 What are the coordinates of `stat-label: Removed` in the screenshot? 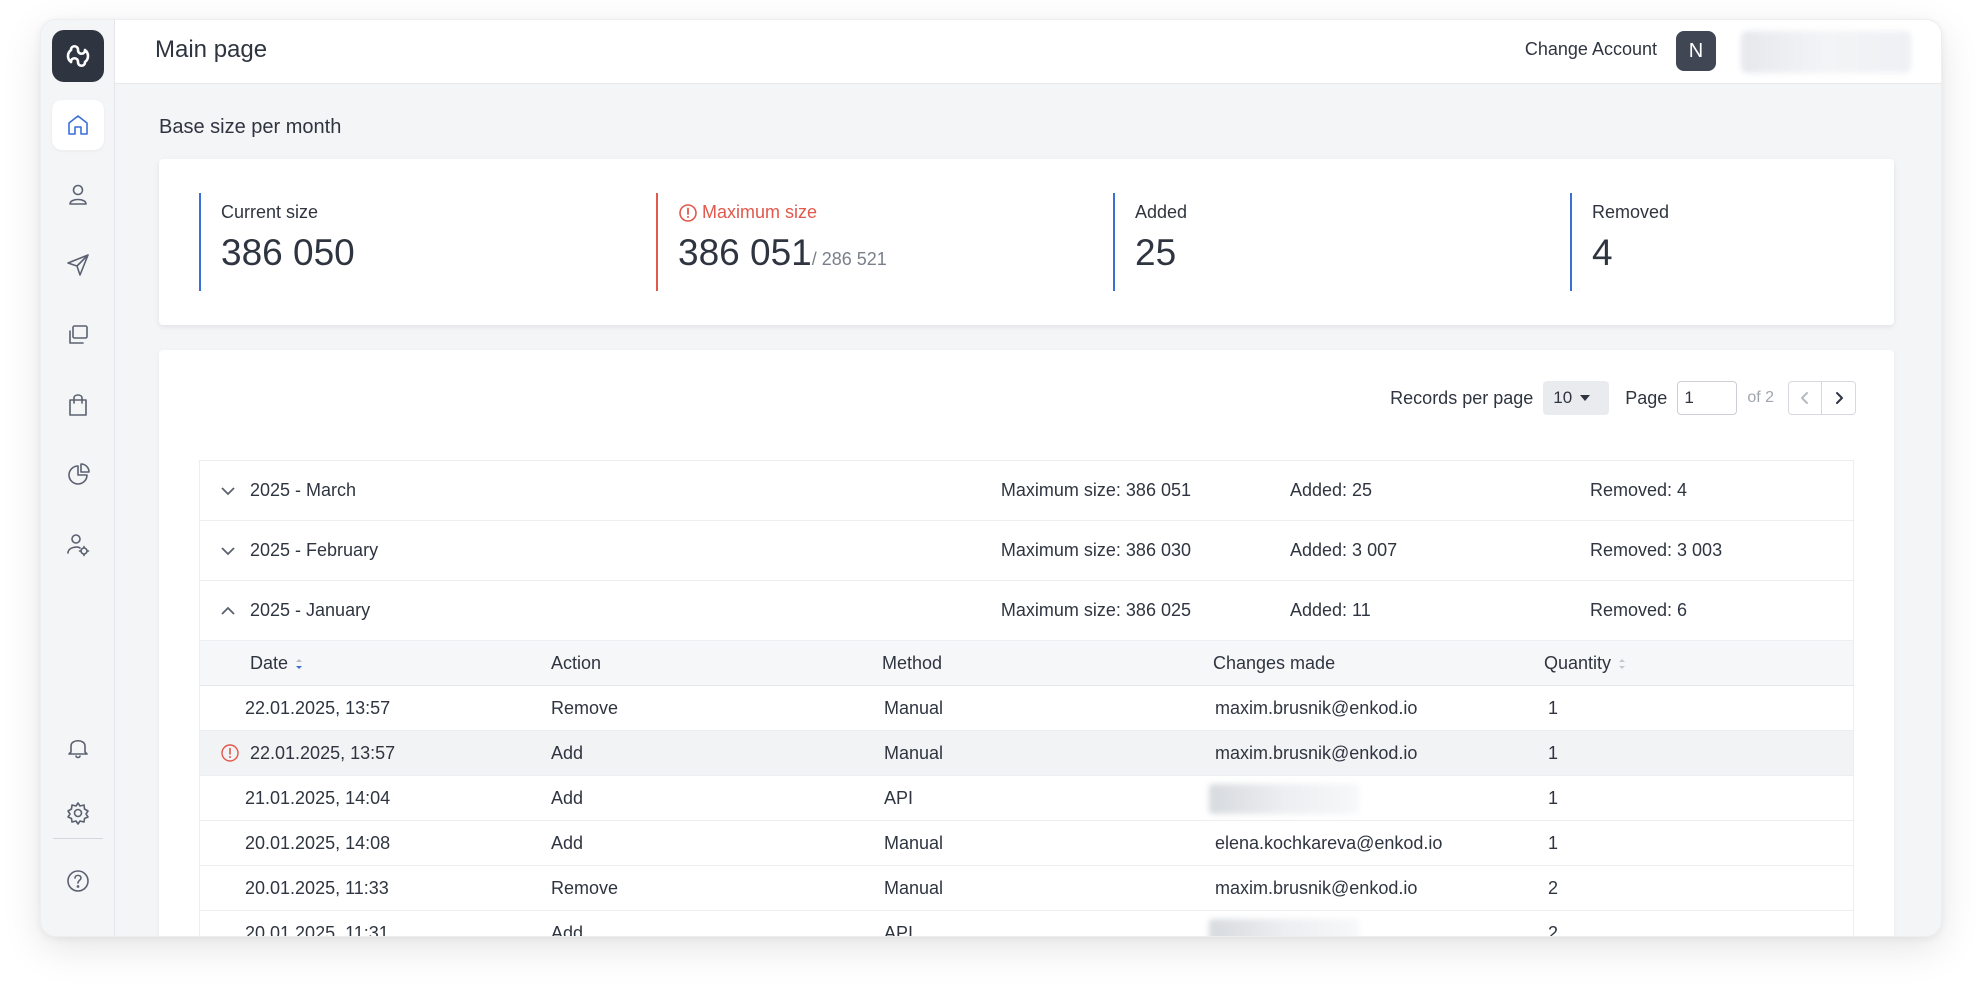 It's located at (1631, 212).